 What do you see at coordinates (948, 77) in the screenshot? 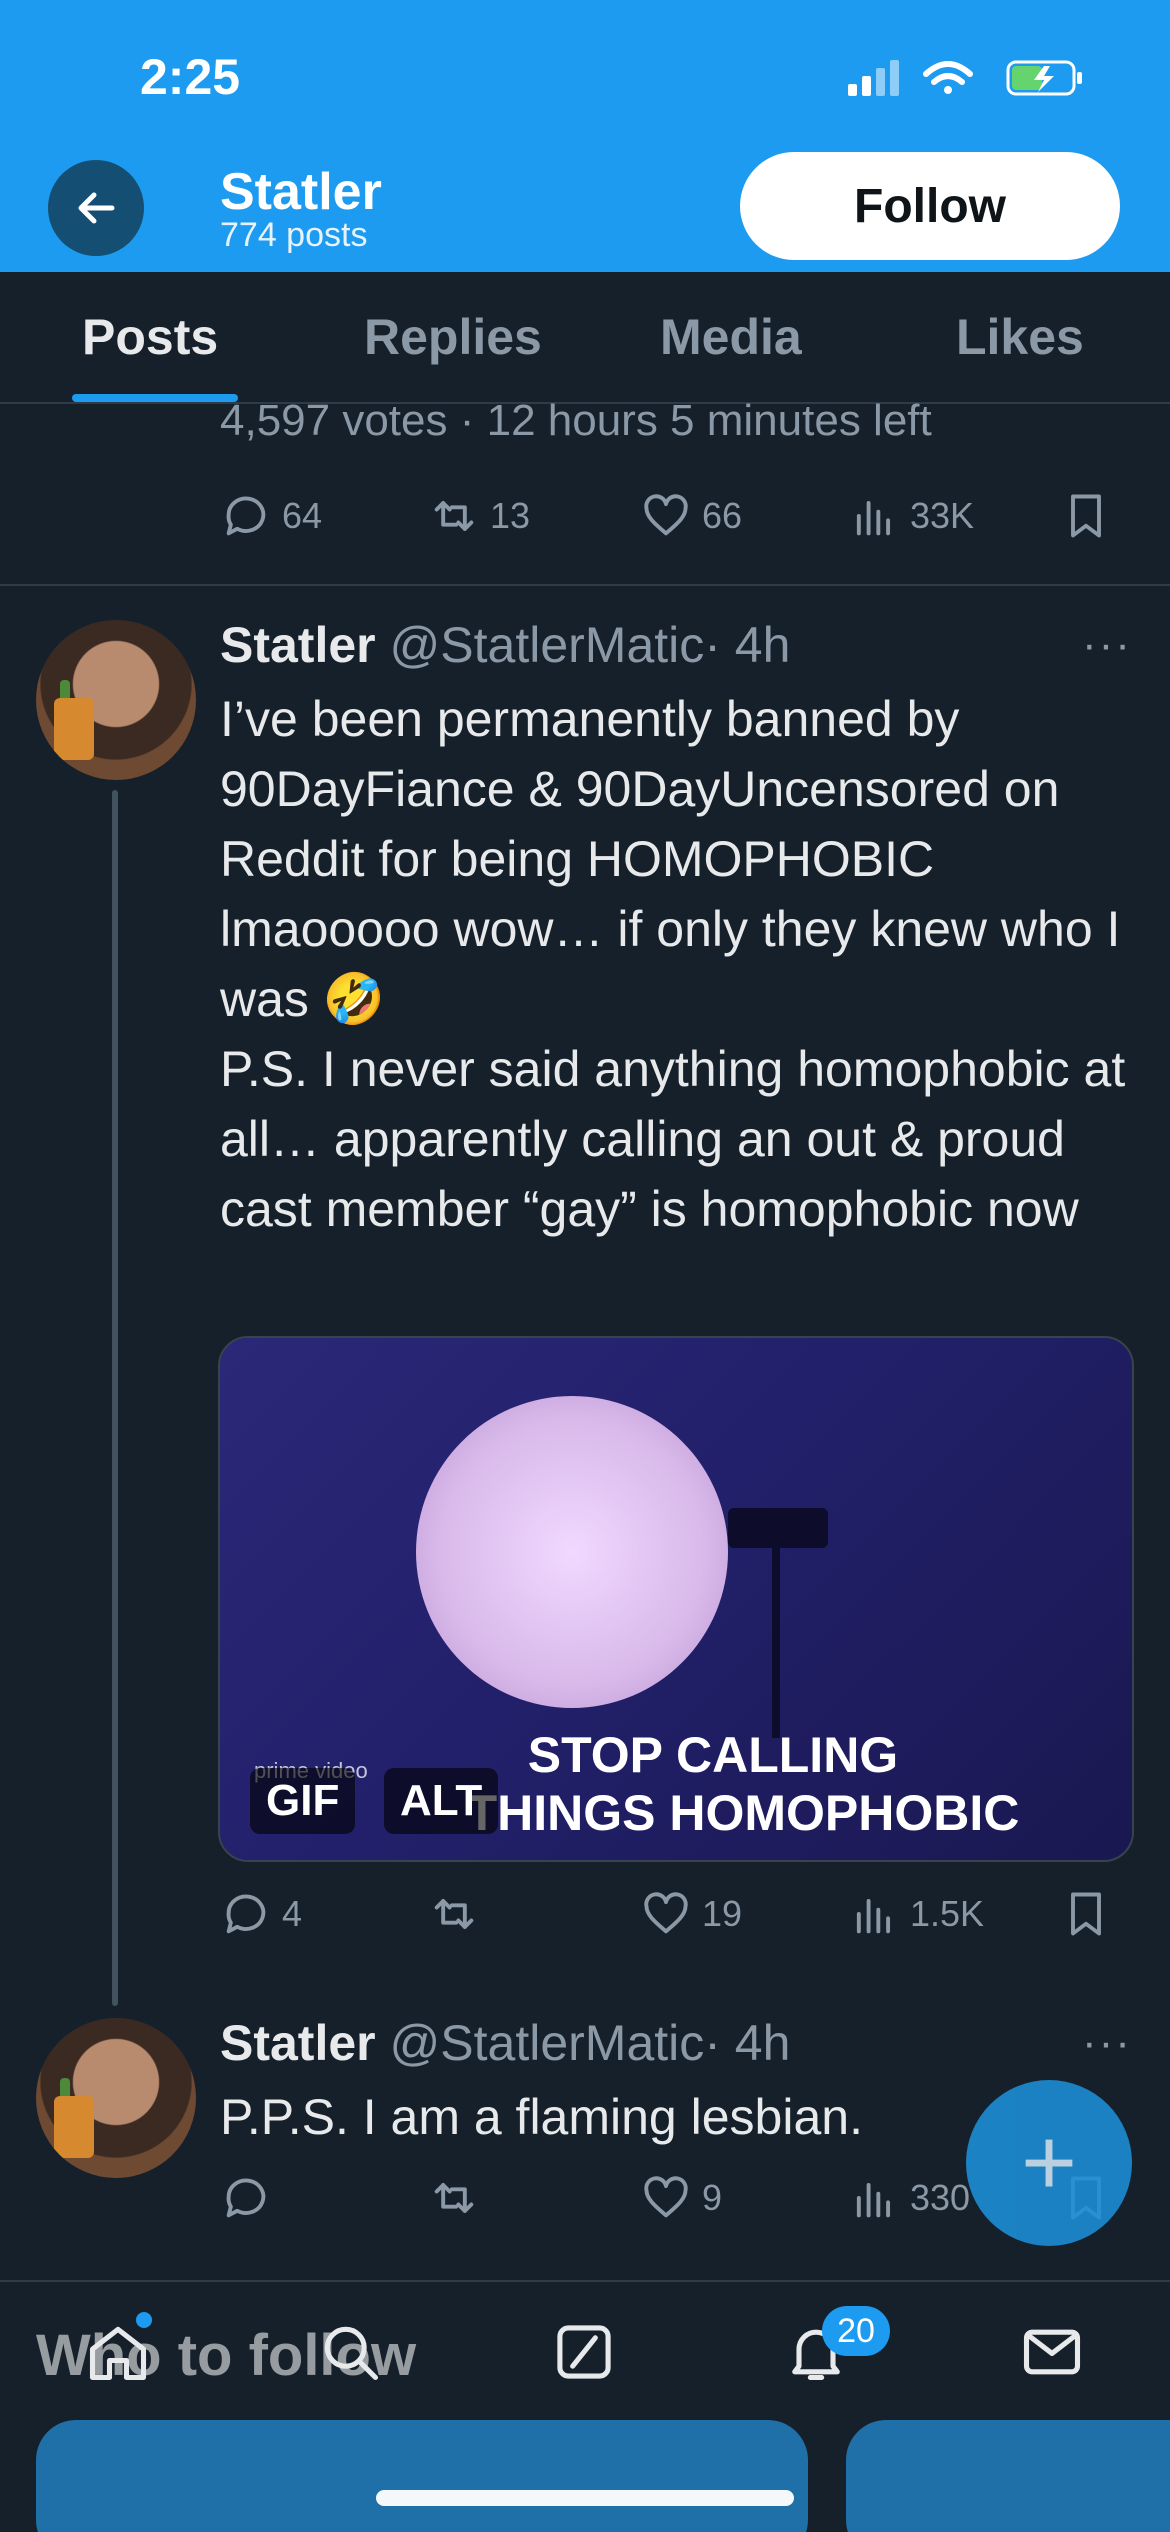
I see `wifi-icon` at bounding box center [948, 77].